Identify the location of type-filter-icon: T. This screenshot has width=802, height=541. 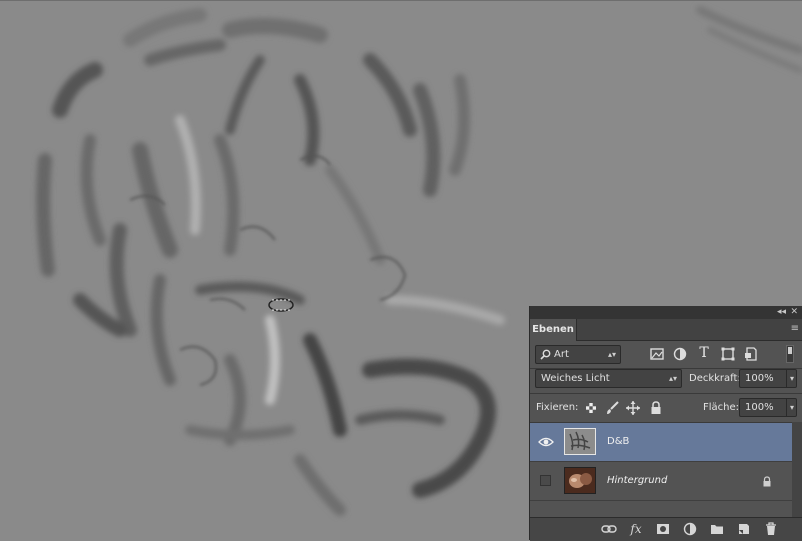
(704, 353).